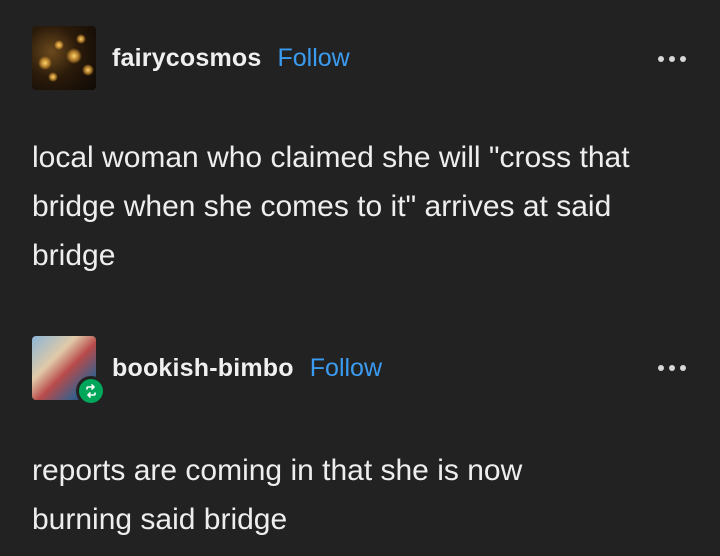 The image size is (720, 556). I want to click on post-body-line: bridge, so click(74, 255).